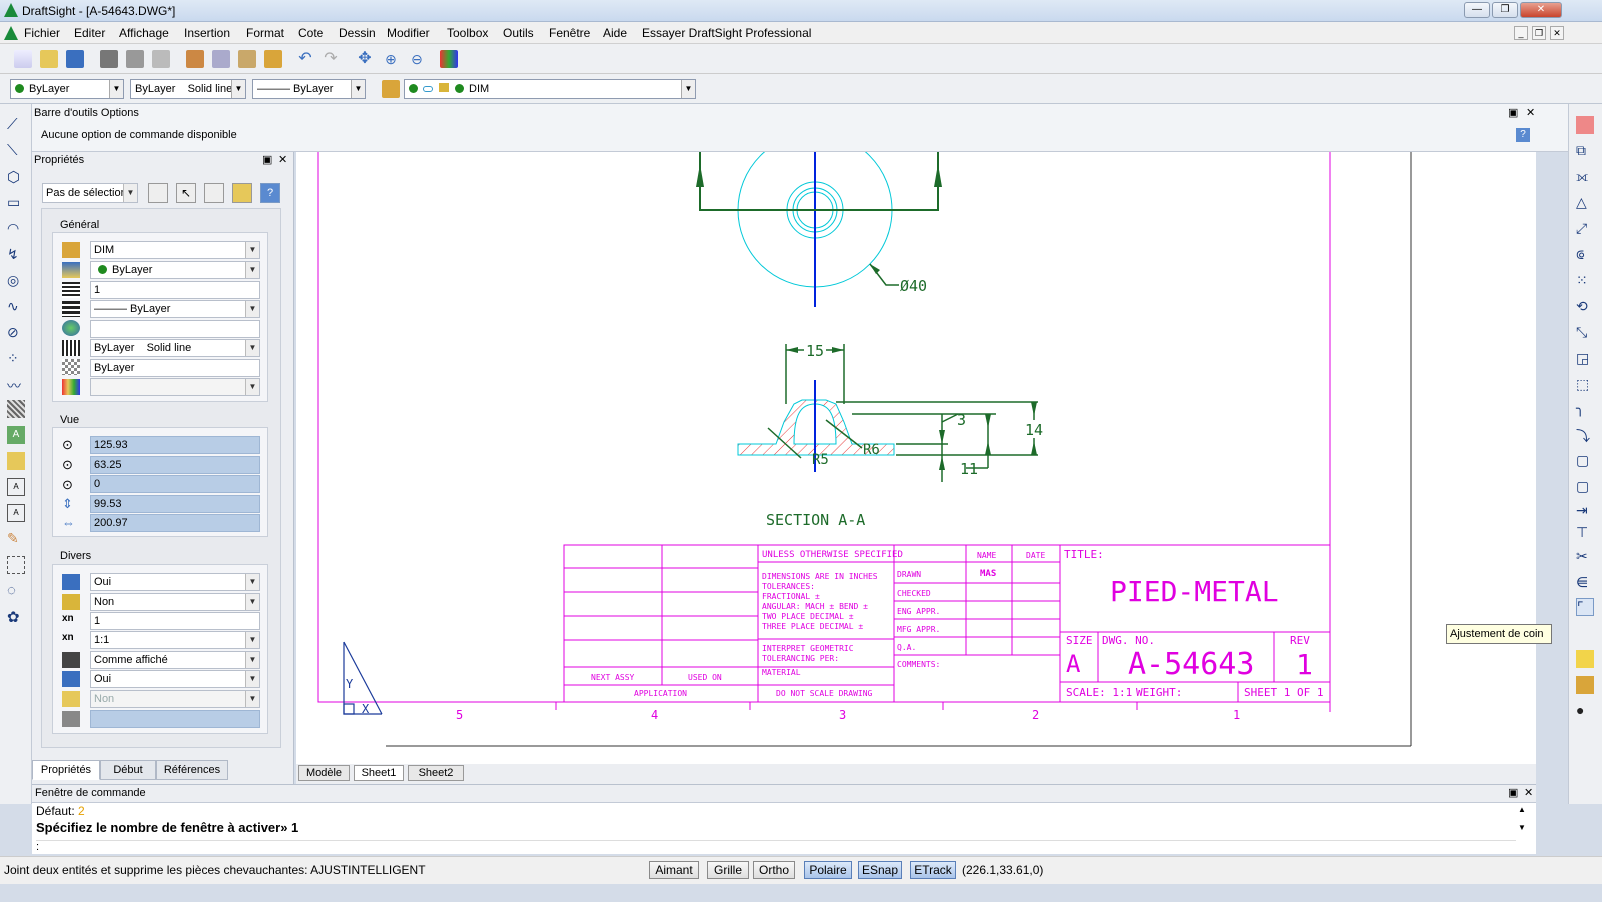  I want to click on select-entities-icon: ↖, so click(186, 193).